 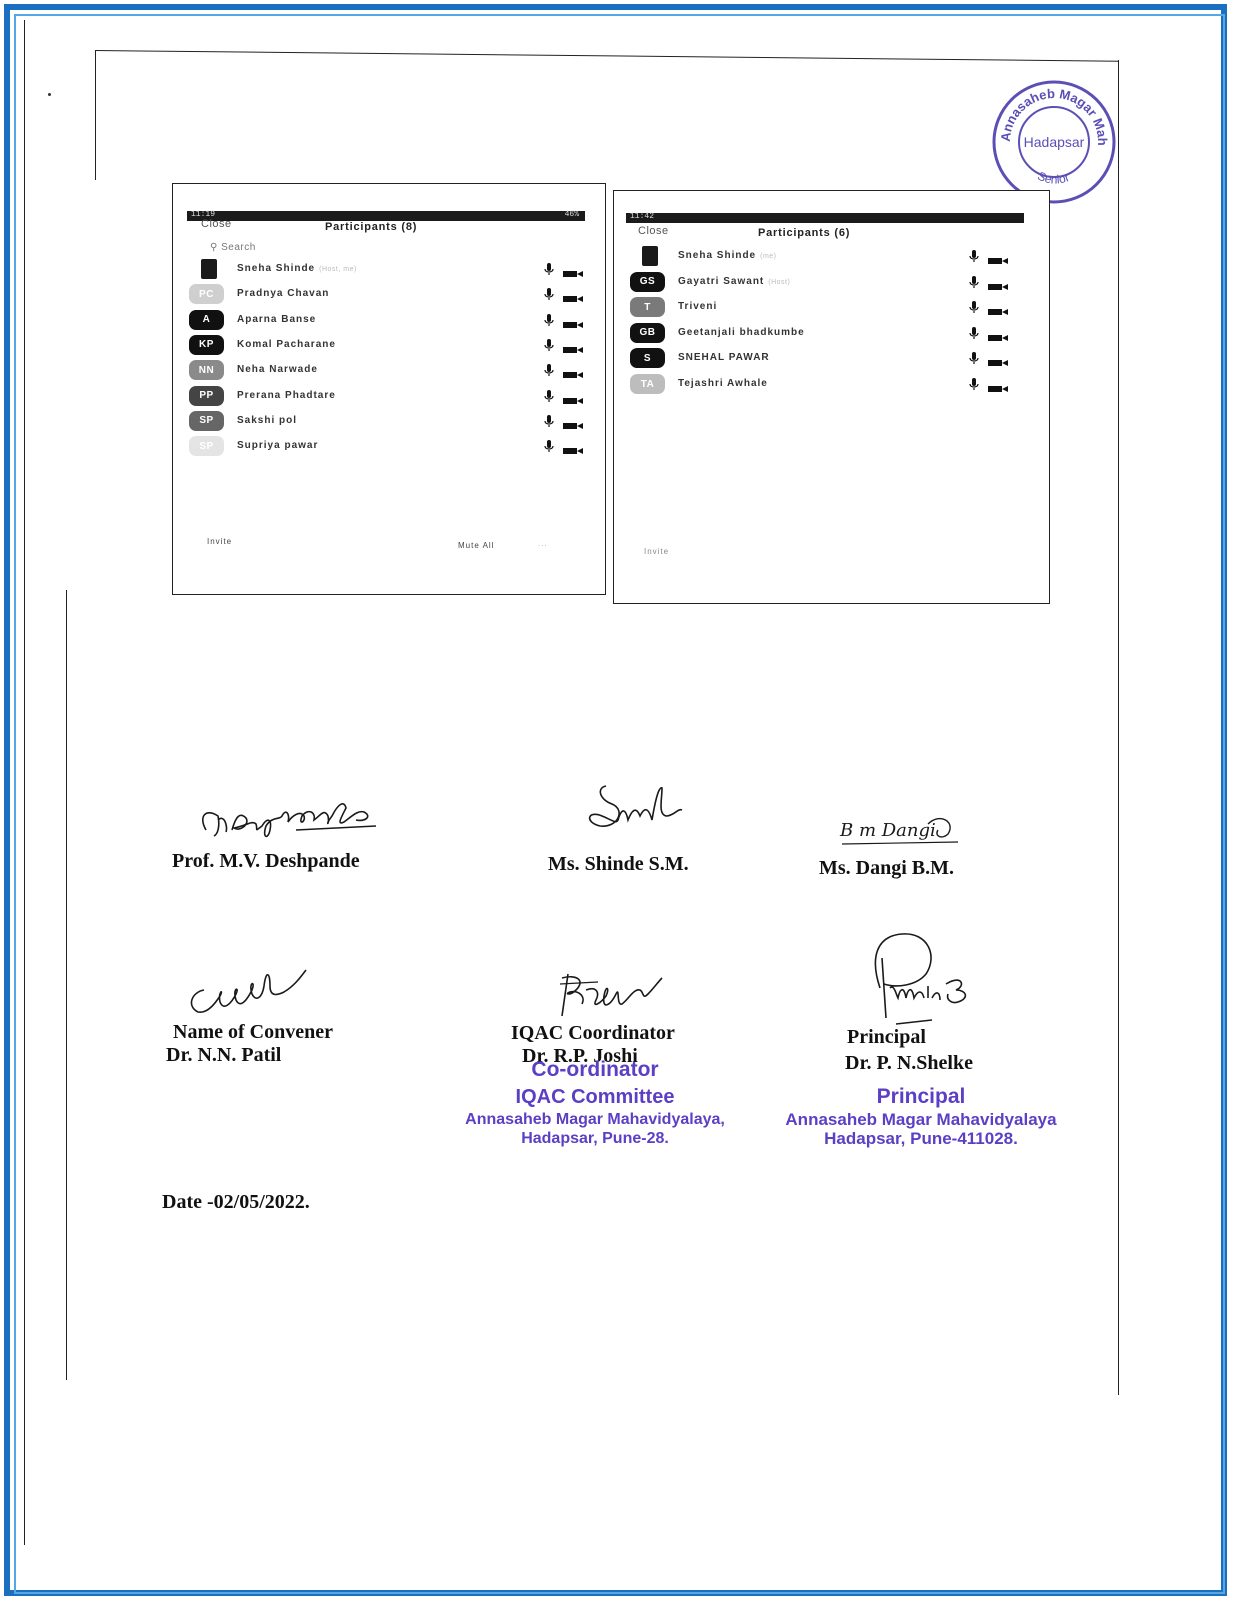 What do you see at coordinates (571, 214) in the screenshot?
I see `battery-status: 46%` at bounding box center [571, 214].